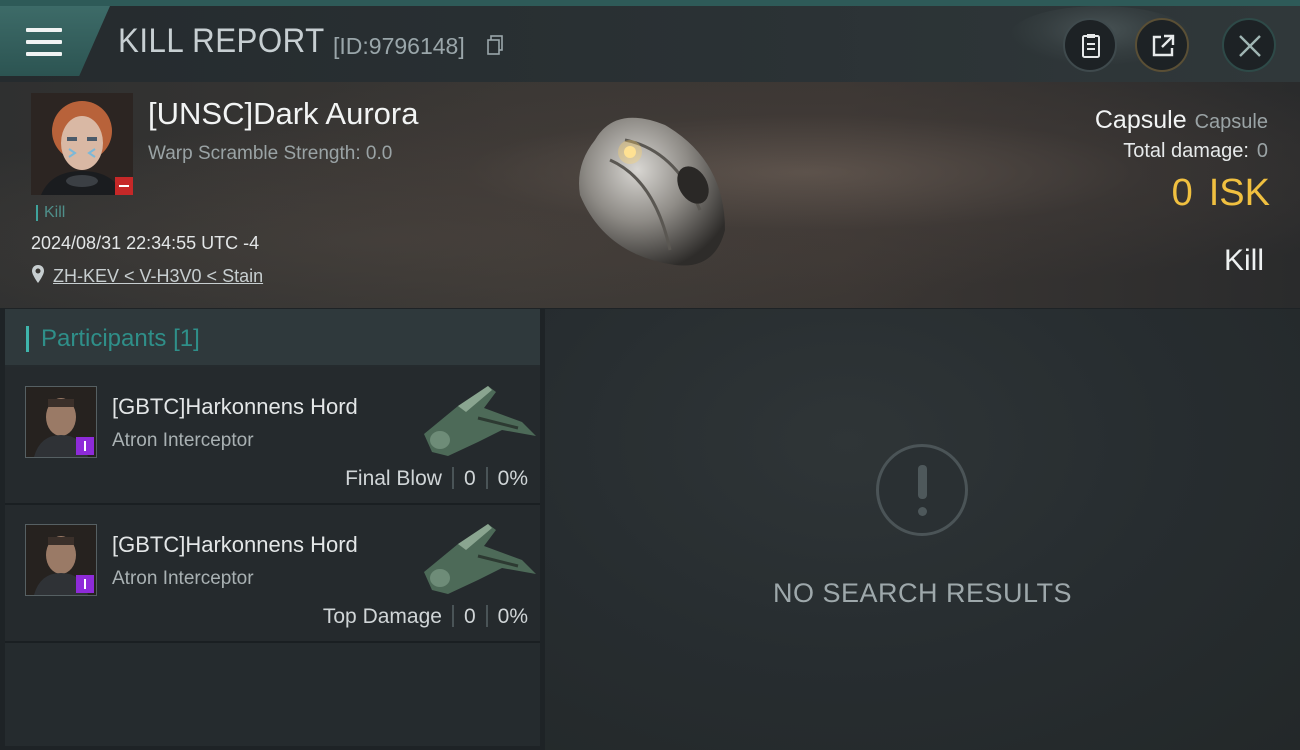  I want to click on row-divider, so click(272, 642).